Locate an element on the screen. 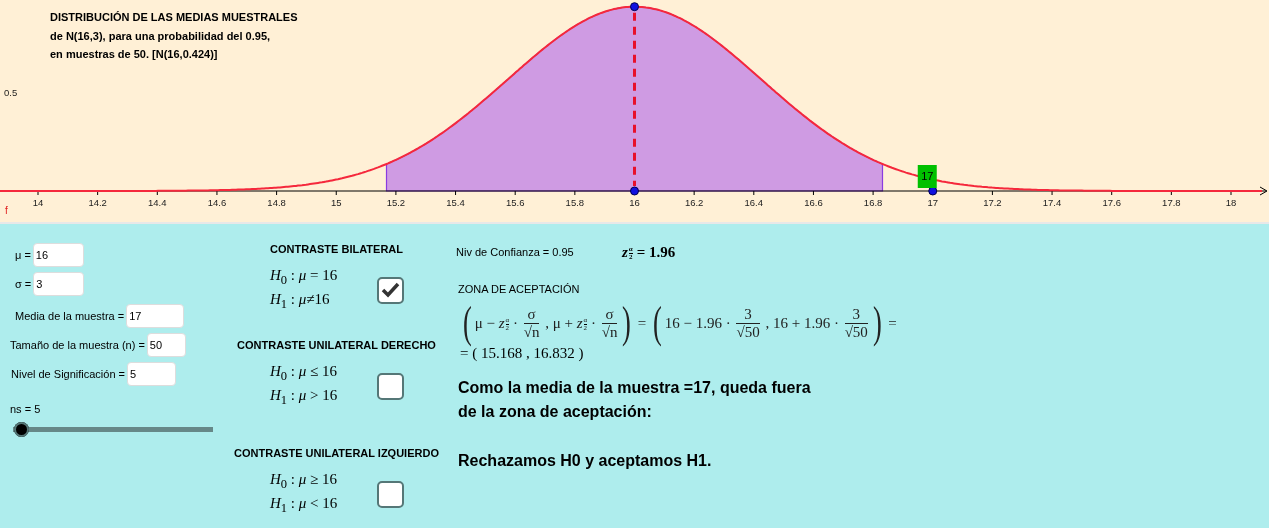 This screenshot has height=528, width=1269. conclusion-text: Como la media de la muestra =17, queda fuera is located at coordinates (635, 388).